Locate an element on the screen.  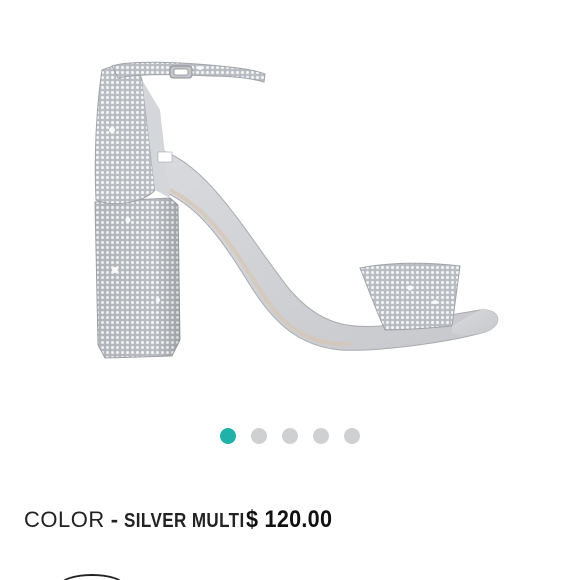
image-carousel-dots is located at coordinates (290, 436).